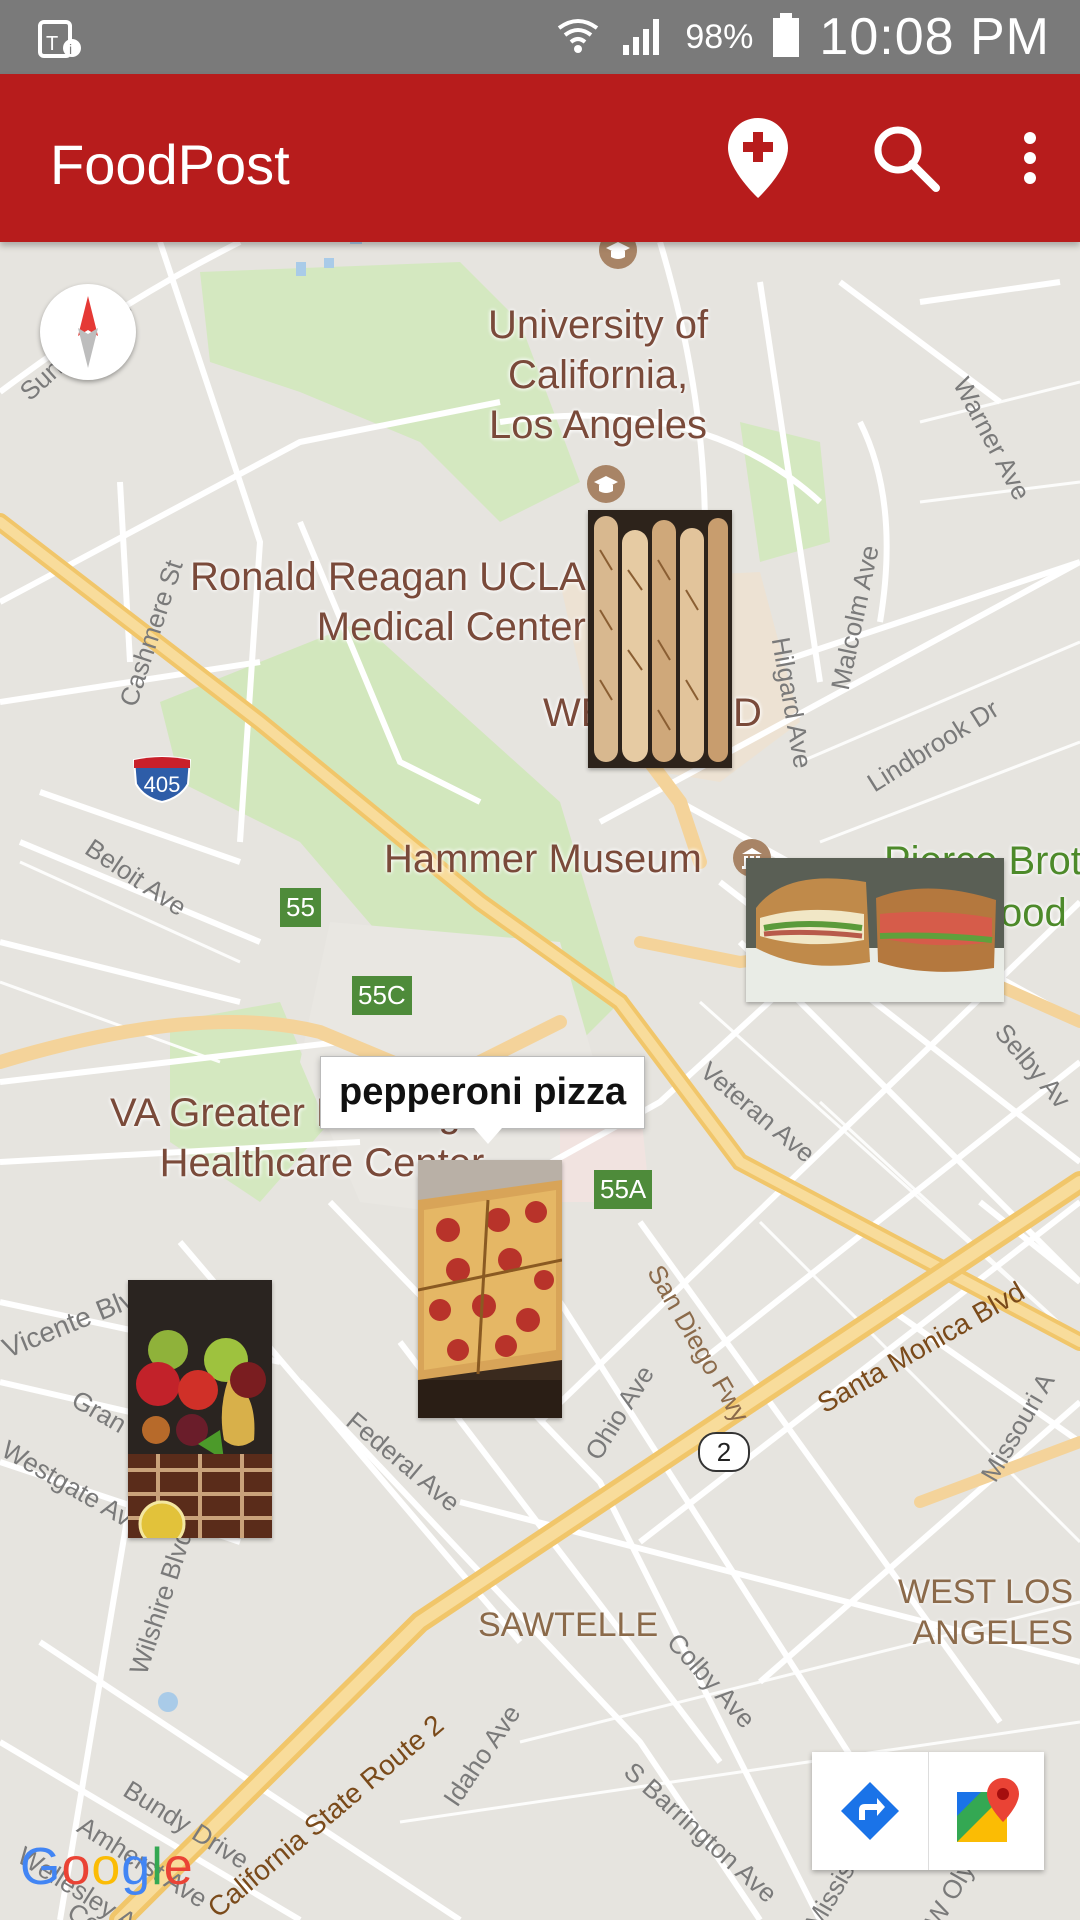  Describe the element at coordinates (578, 37) in the screenshot. I see `wifi-icon` at that location.